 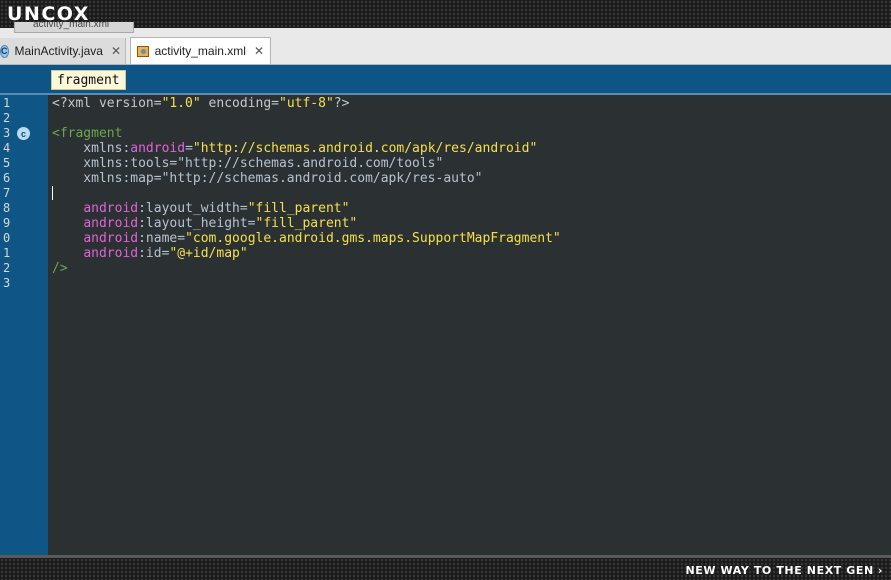 What do you see at coordinates (7, 208) in the screenshot?
I see `line-number: 8` at bounding box center [7, 208].